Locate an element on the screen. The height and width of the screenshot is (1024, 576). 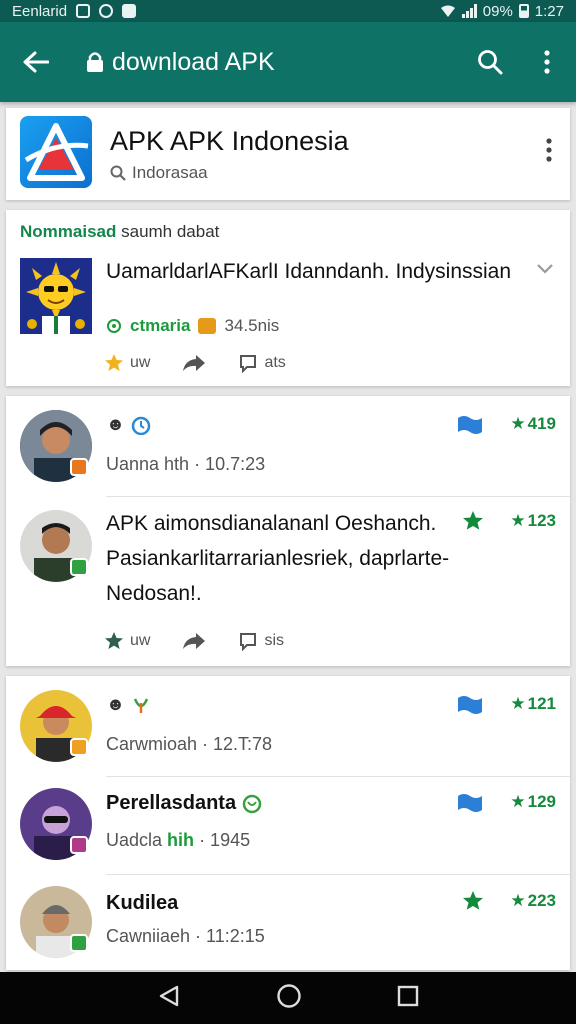
comment-button: ats is located at coordinates (262, 363).